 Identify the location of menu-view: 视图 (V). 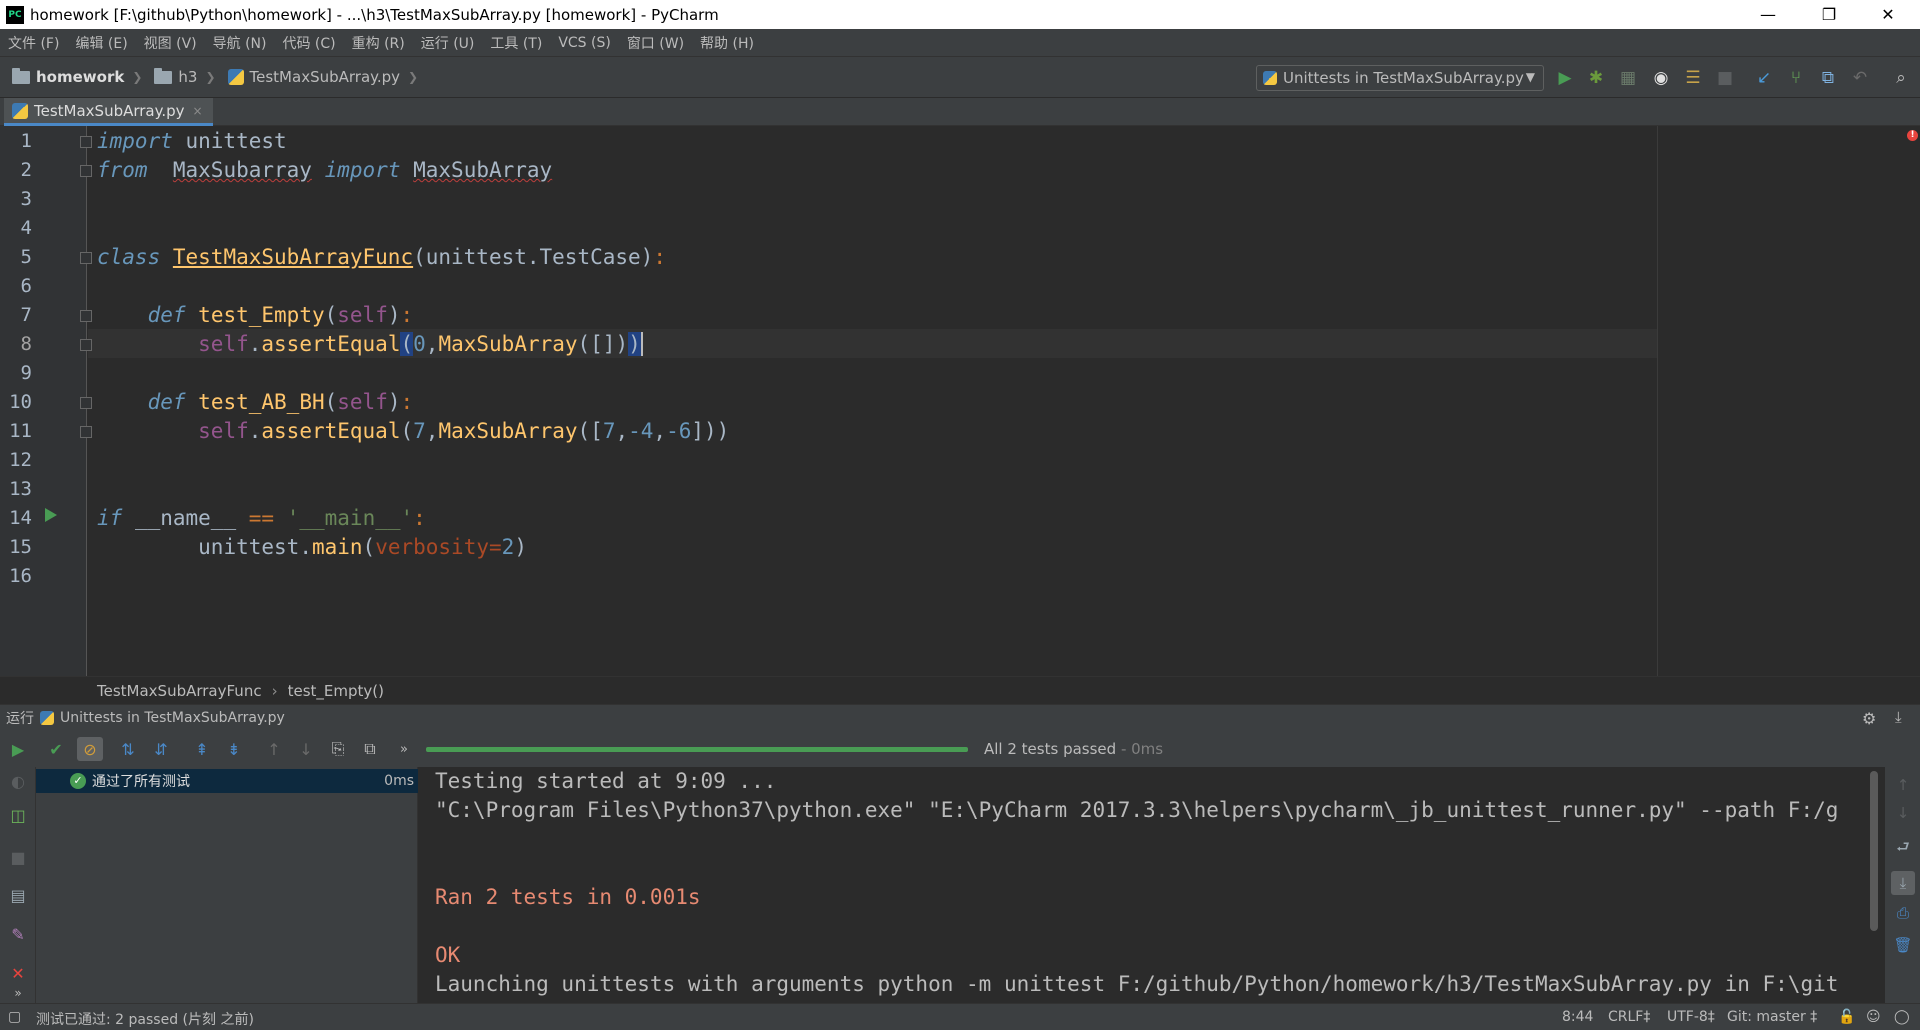
(170, 43).